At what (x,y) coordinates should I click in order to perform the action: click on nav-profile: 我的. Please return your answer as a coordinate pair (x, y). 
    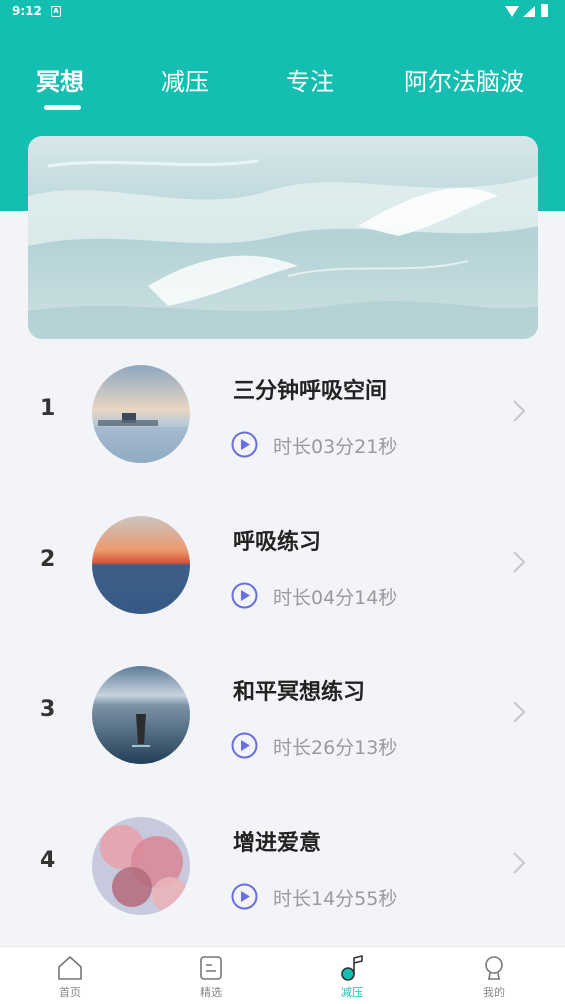
    Looking at the image, I should click on (494, 975).